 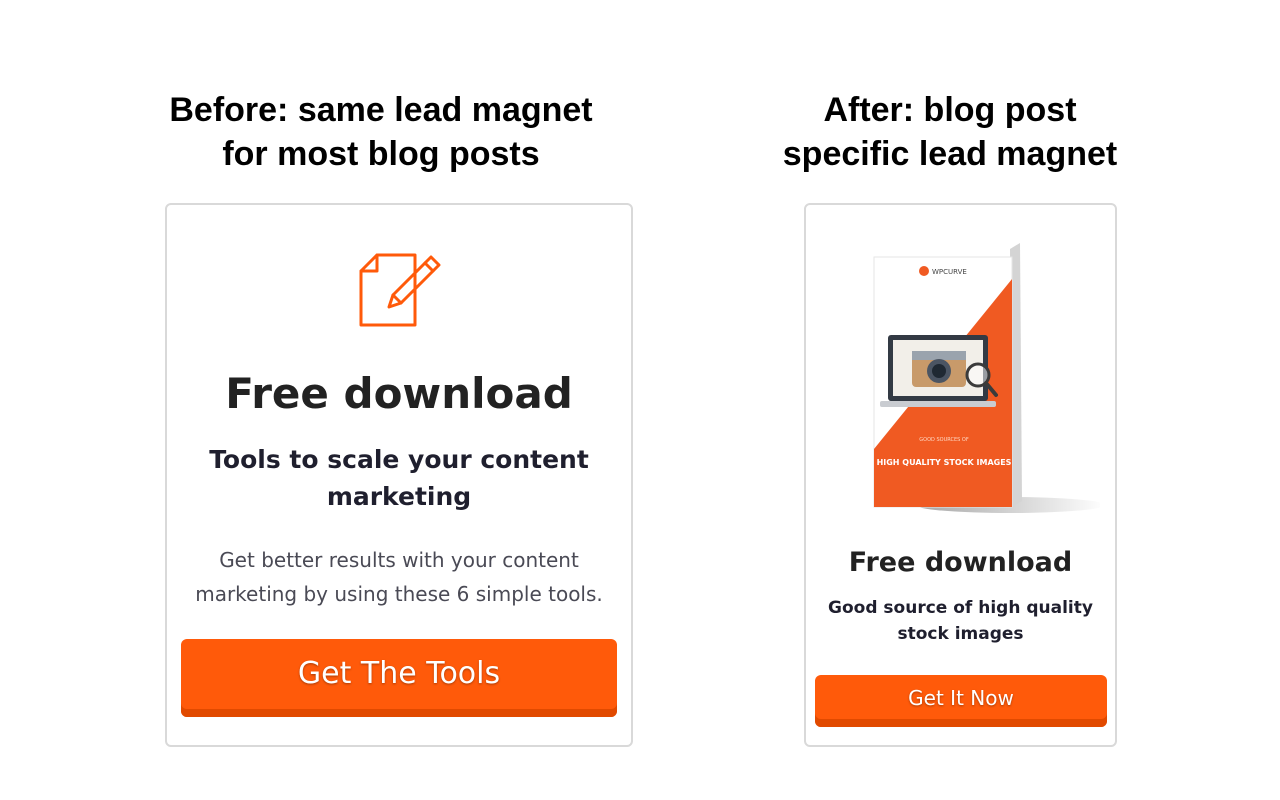 I want to click on get-it-now-button: Get It Now, so click(x=961, y=701).